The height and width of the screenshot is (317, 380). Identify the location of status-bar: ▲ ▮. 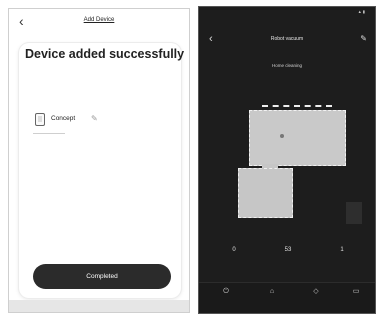
(287, 12).